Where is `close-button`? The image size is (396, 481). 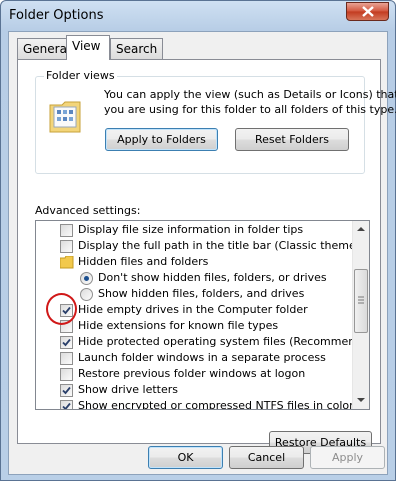
close-button is located at coordinates (367, 11).